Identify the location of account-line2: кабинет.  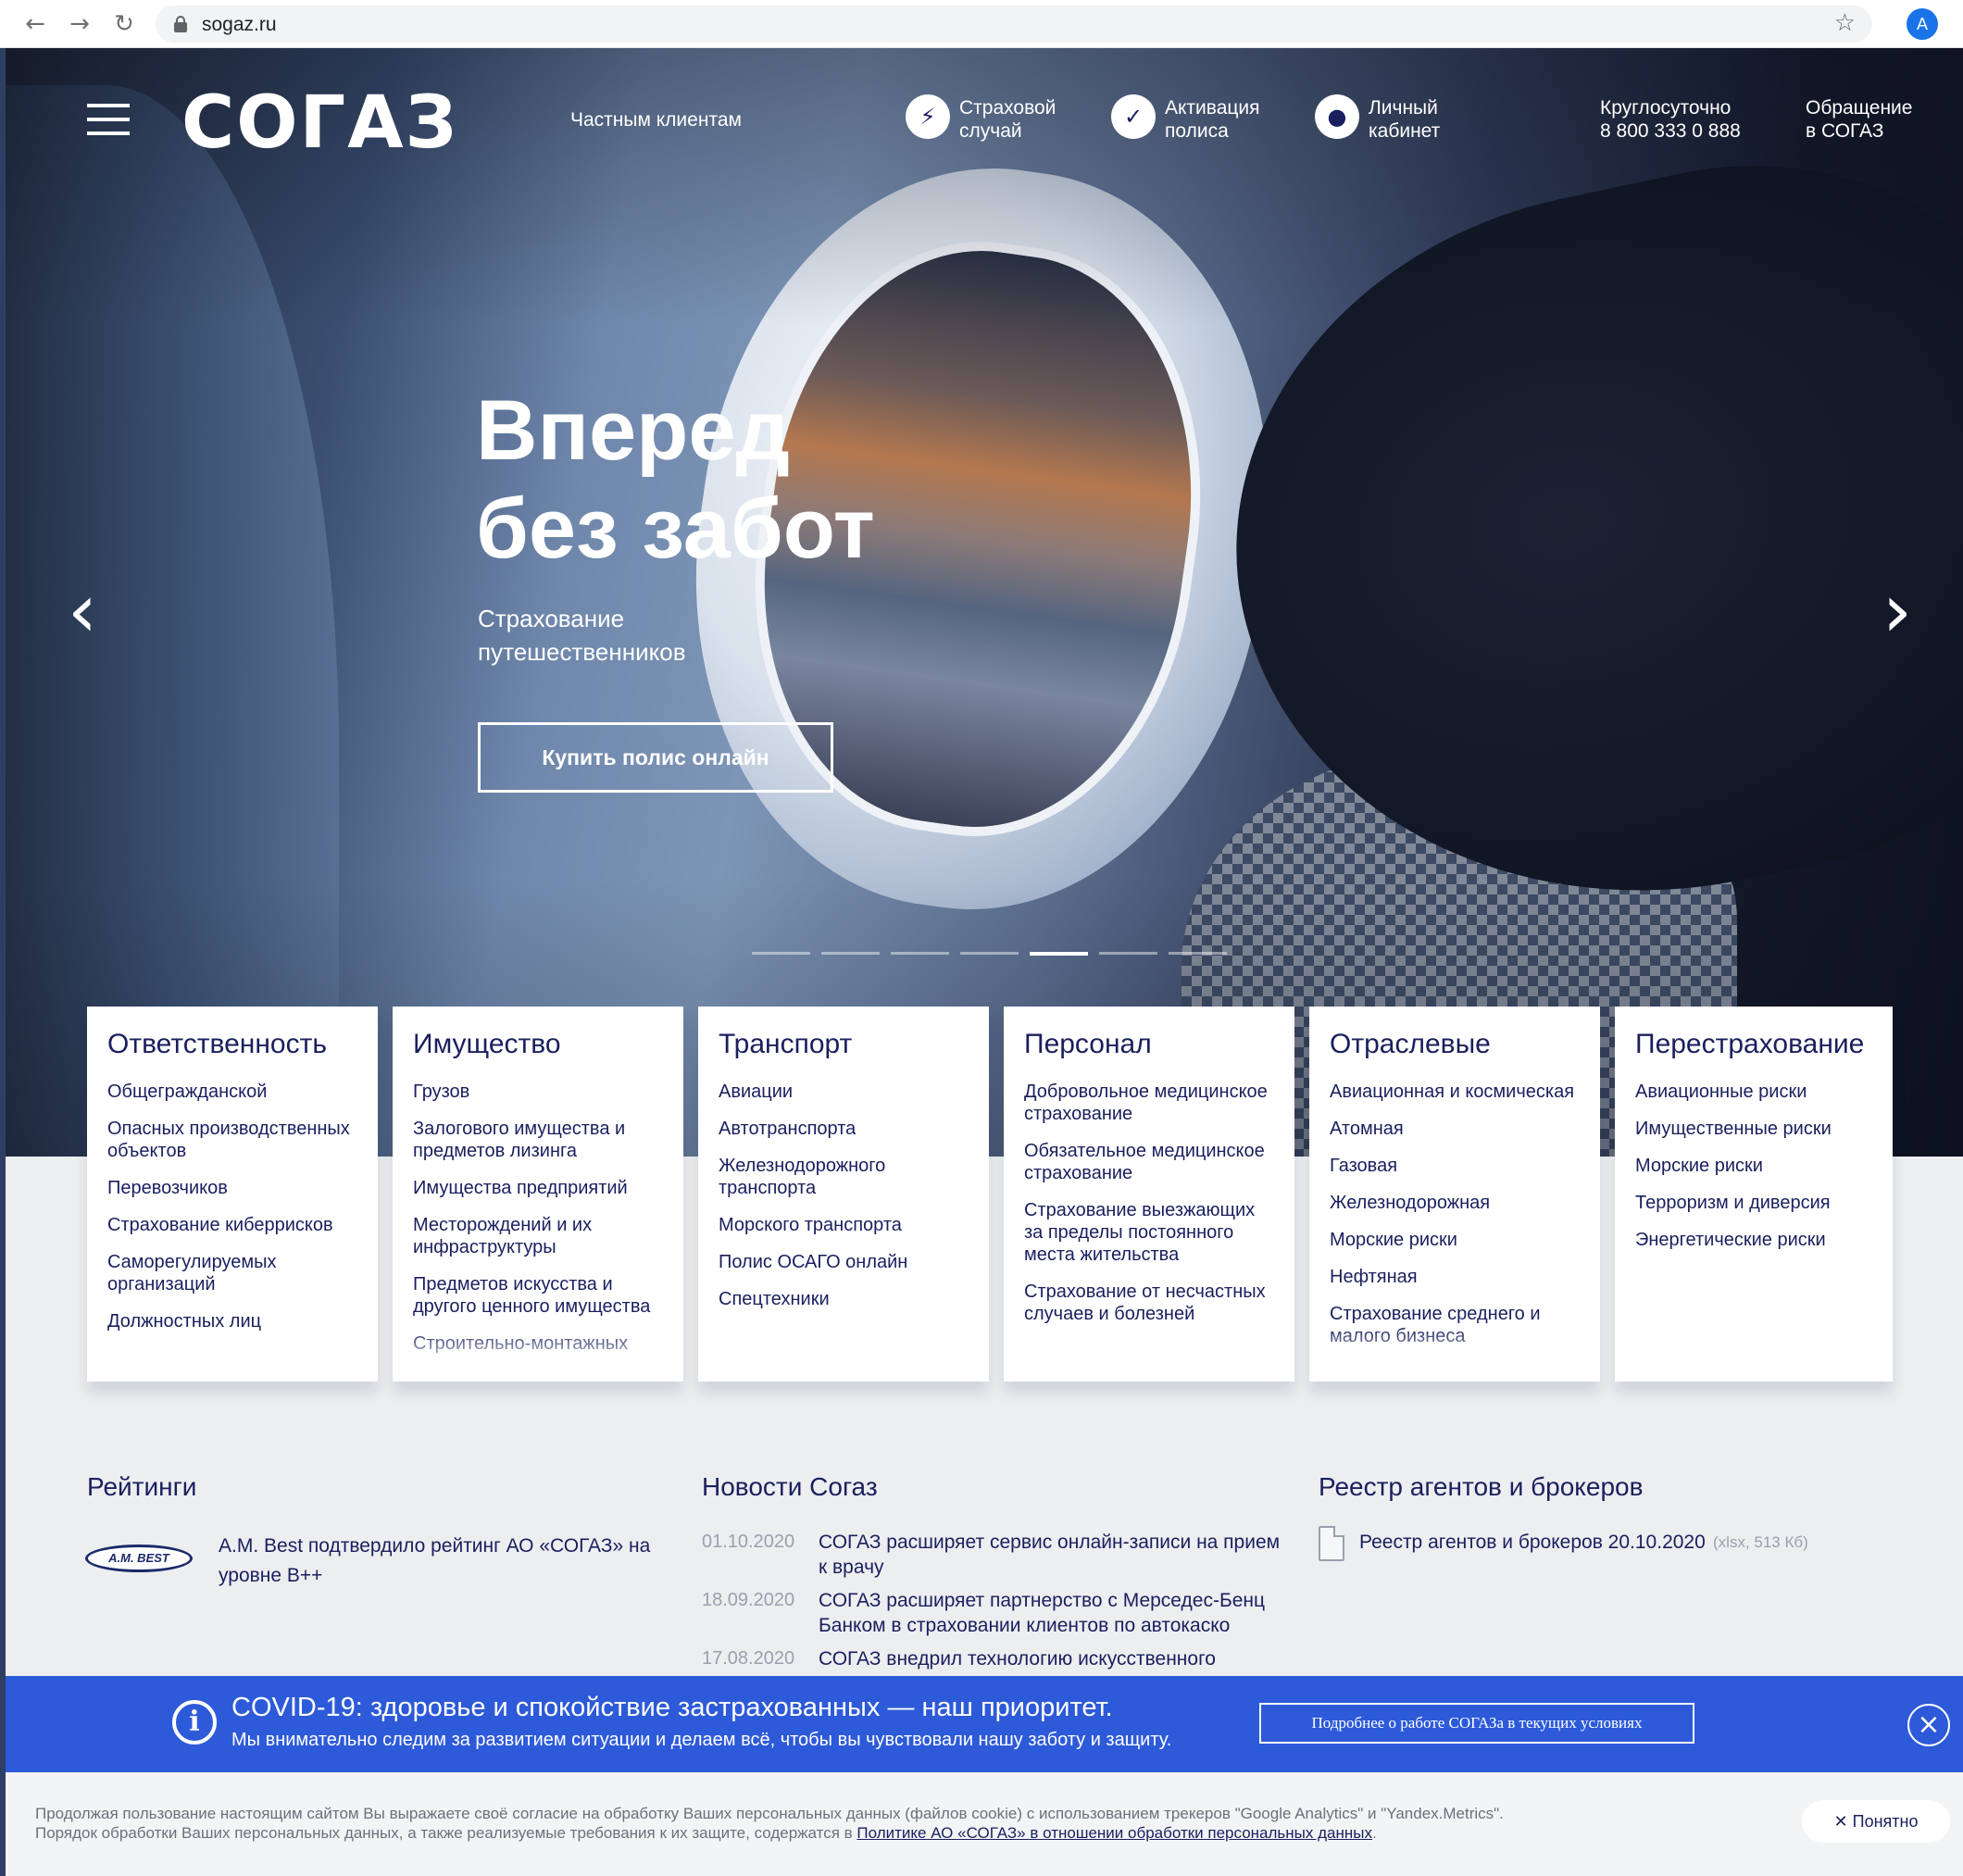
(1405, 131).